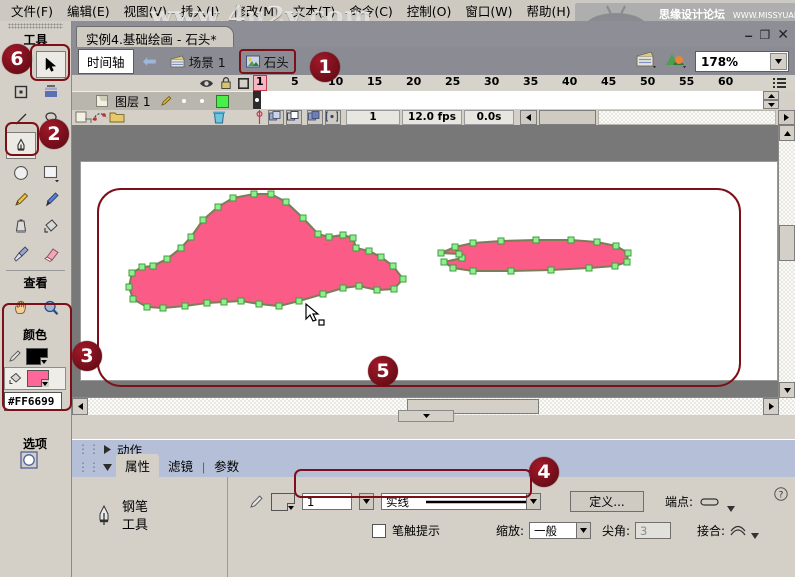 The image size is (795, 577). I want to click on stroke-color-row, so click(35, 356).